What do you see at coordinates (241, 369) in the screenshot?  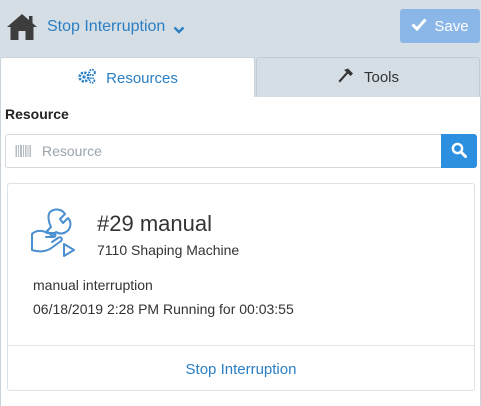 I see `stop-interruption-link: Stop Interruption` at bounding box center [241, 369].